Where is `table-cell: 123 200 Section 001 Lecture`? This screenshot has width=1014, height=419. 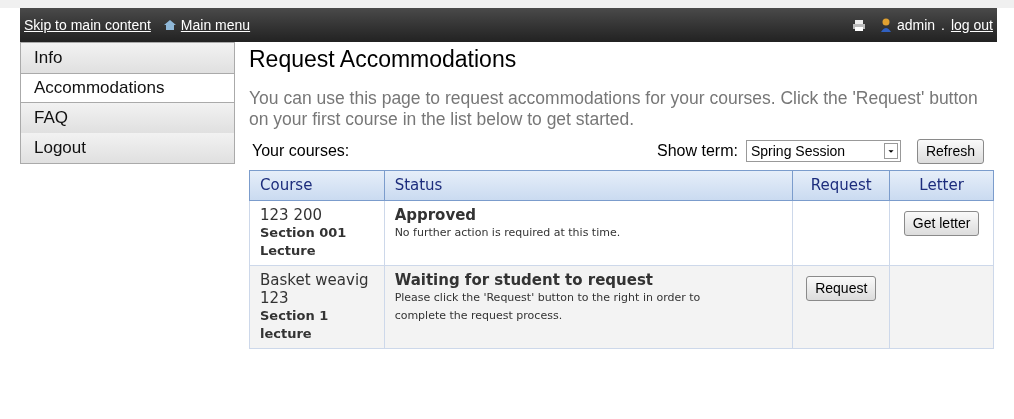
table-cell: 123 200 Section 001 Lecture is located at coordinates (317, 233).